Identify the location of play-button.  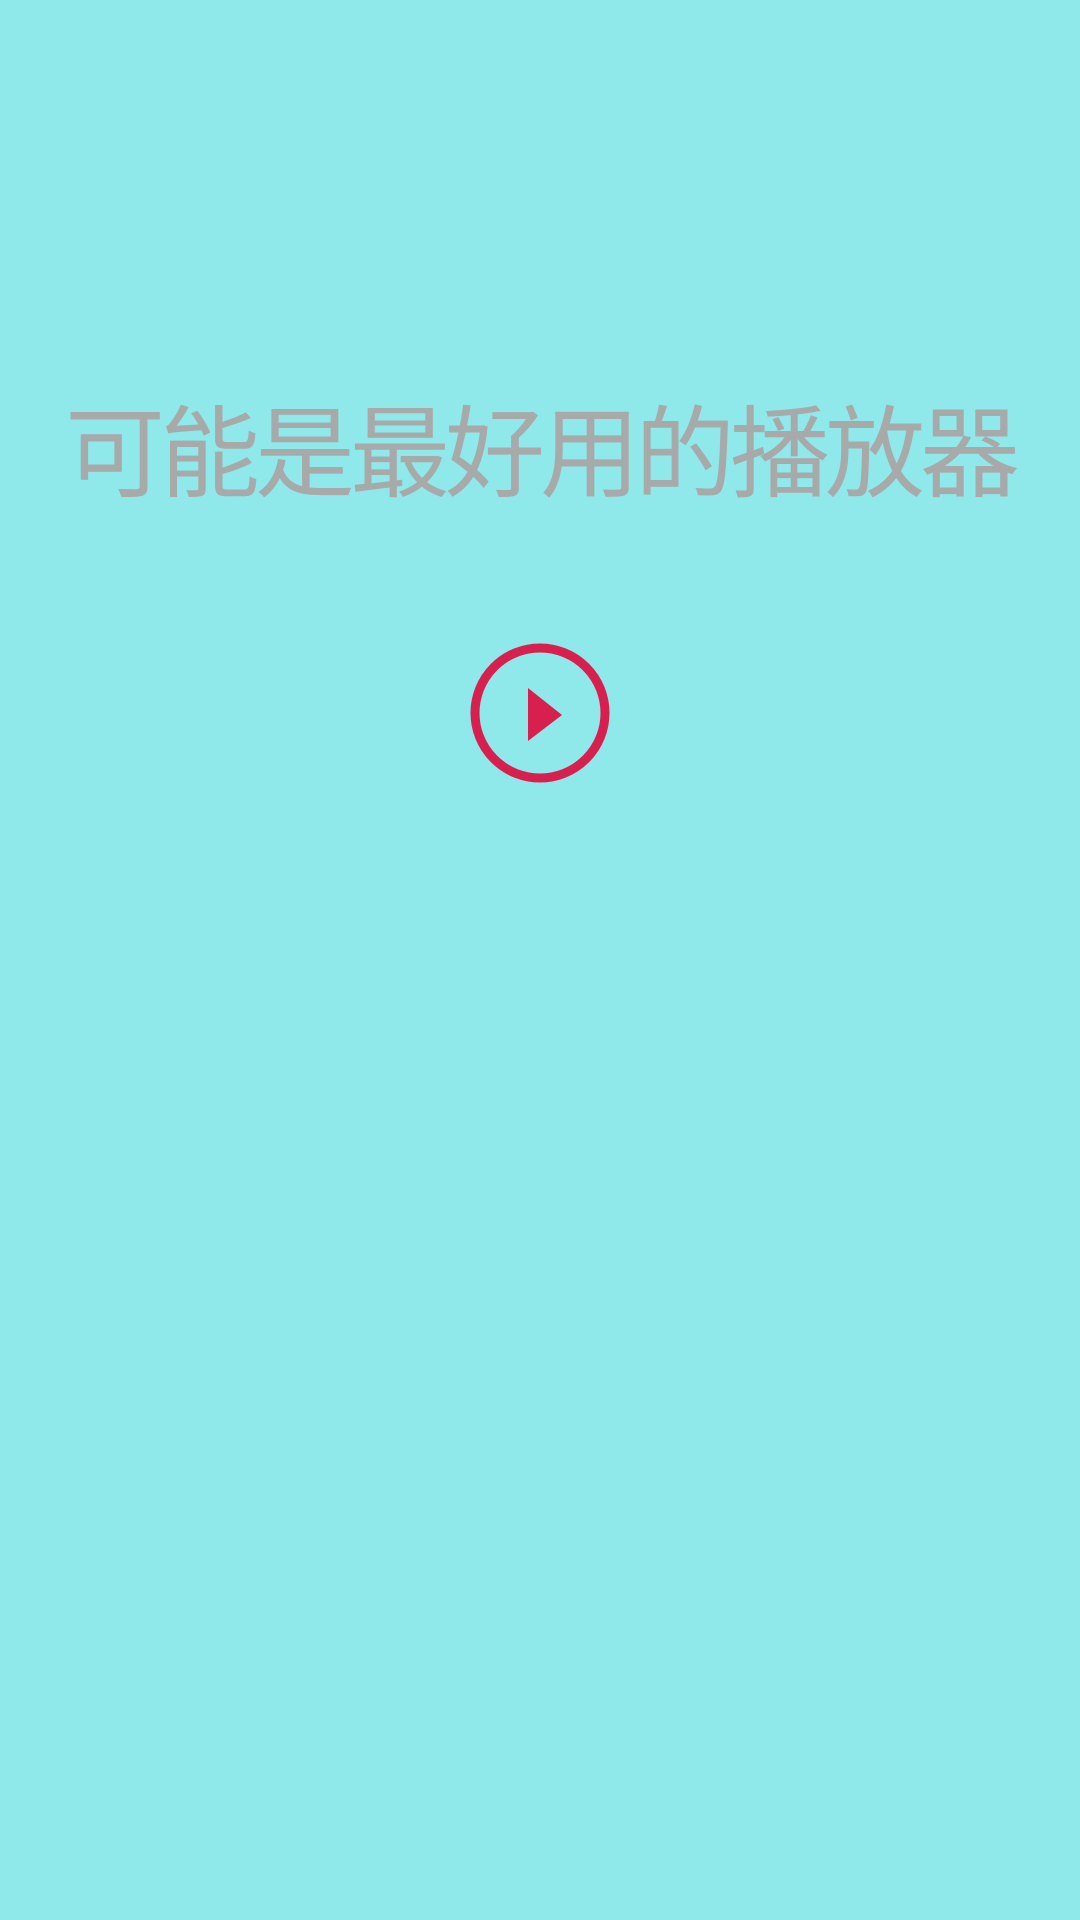
(540, 713).